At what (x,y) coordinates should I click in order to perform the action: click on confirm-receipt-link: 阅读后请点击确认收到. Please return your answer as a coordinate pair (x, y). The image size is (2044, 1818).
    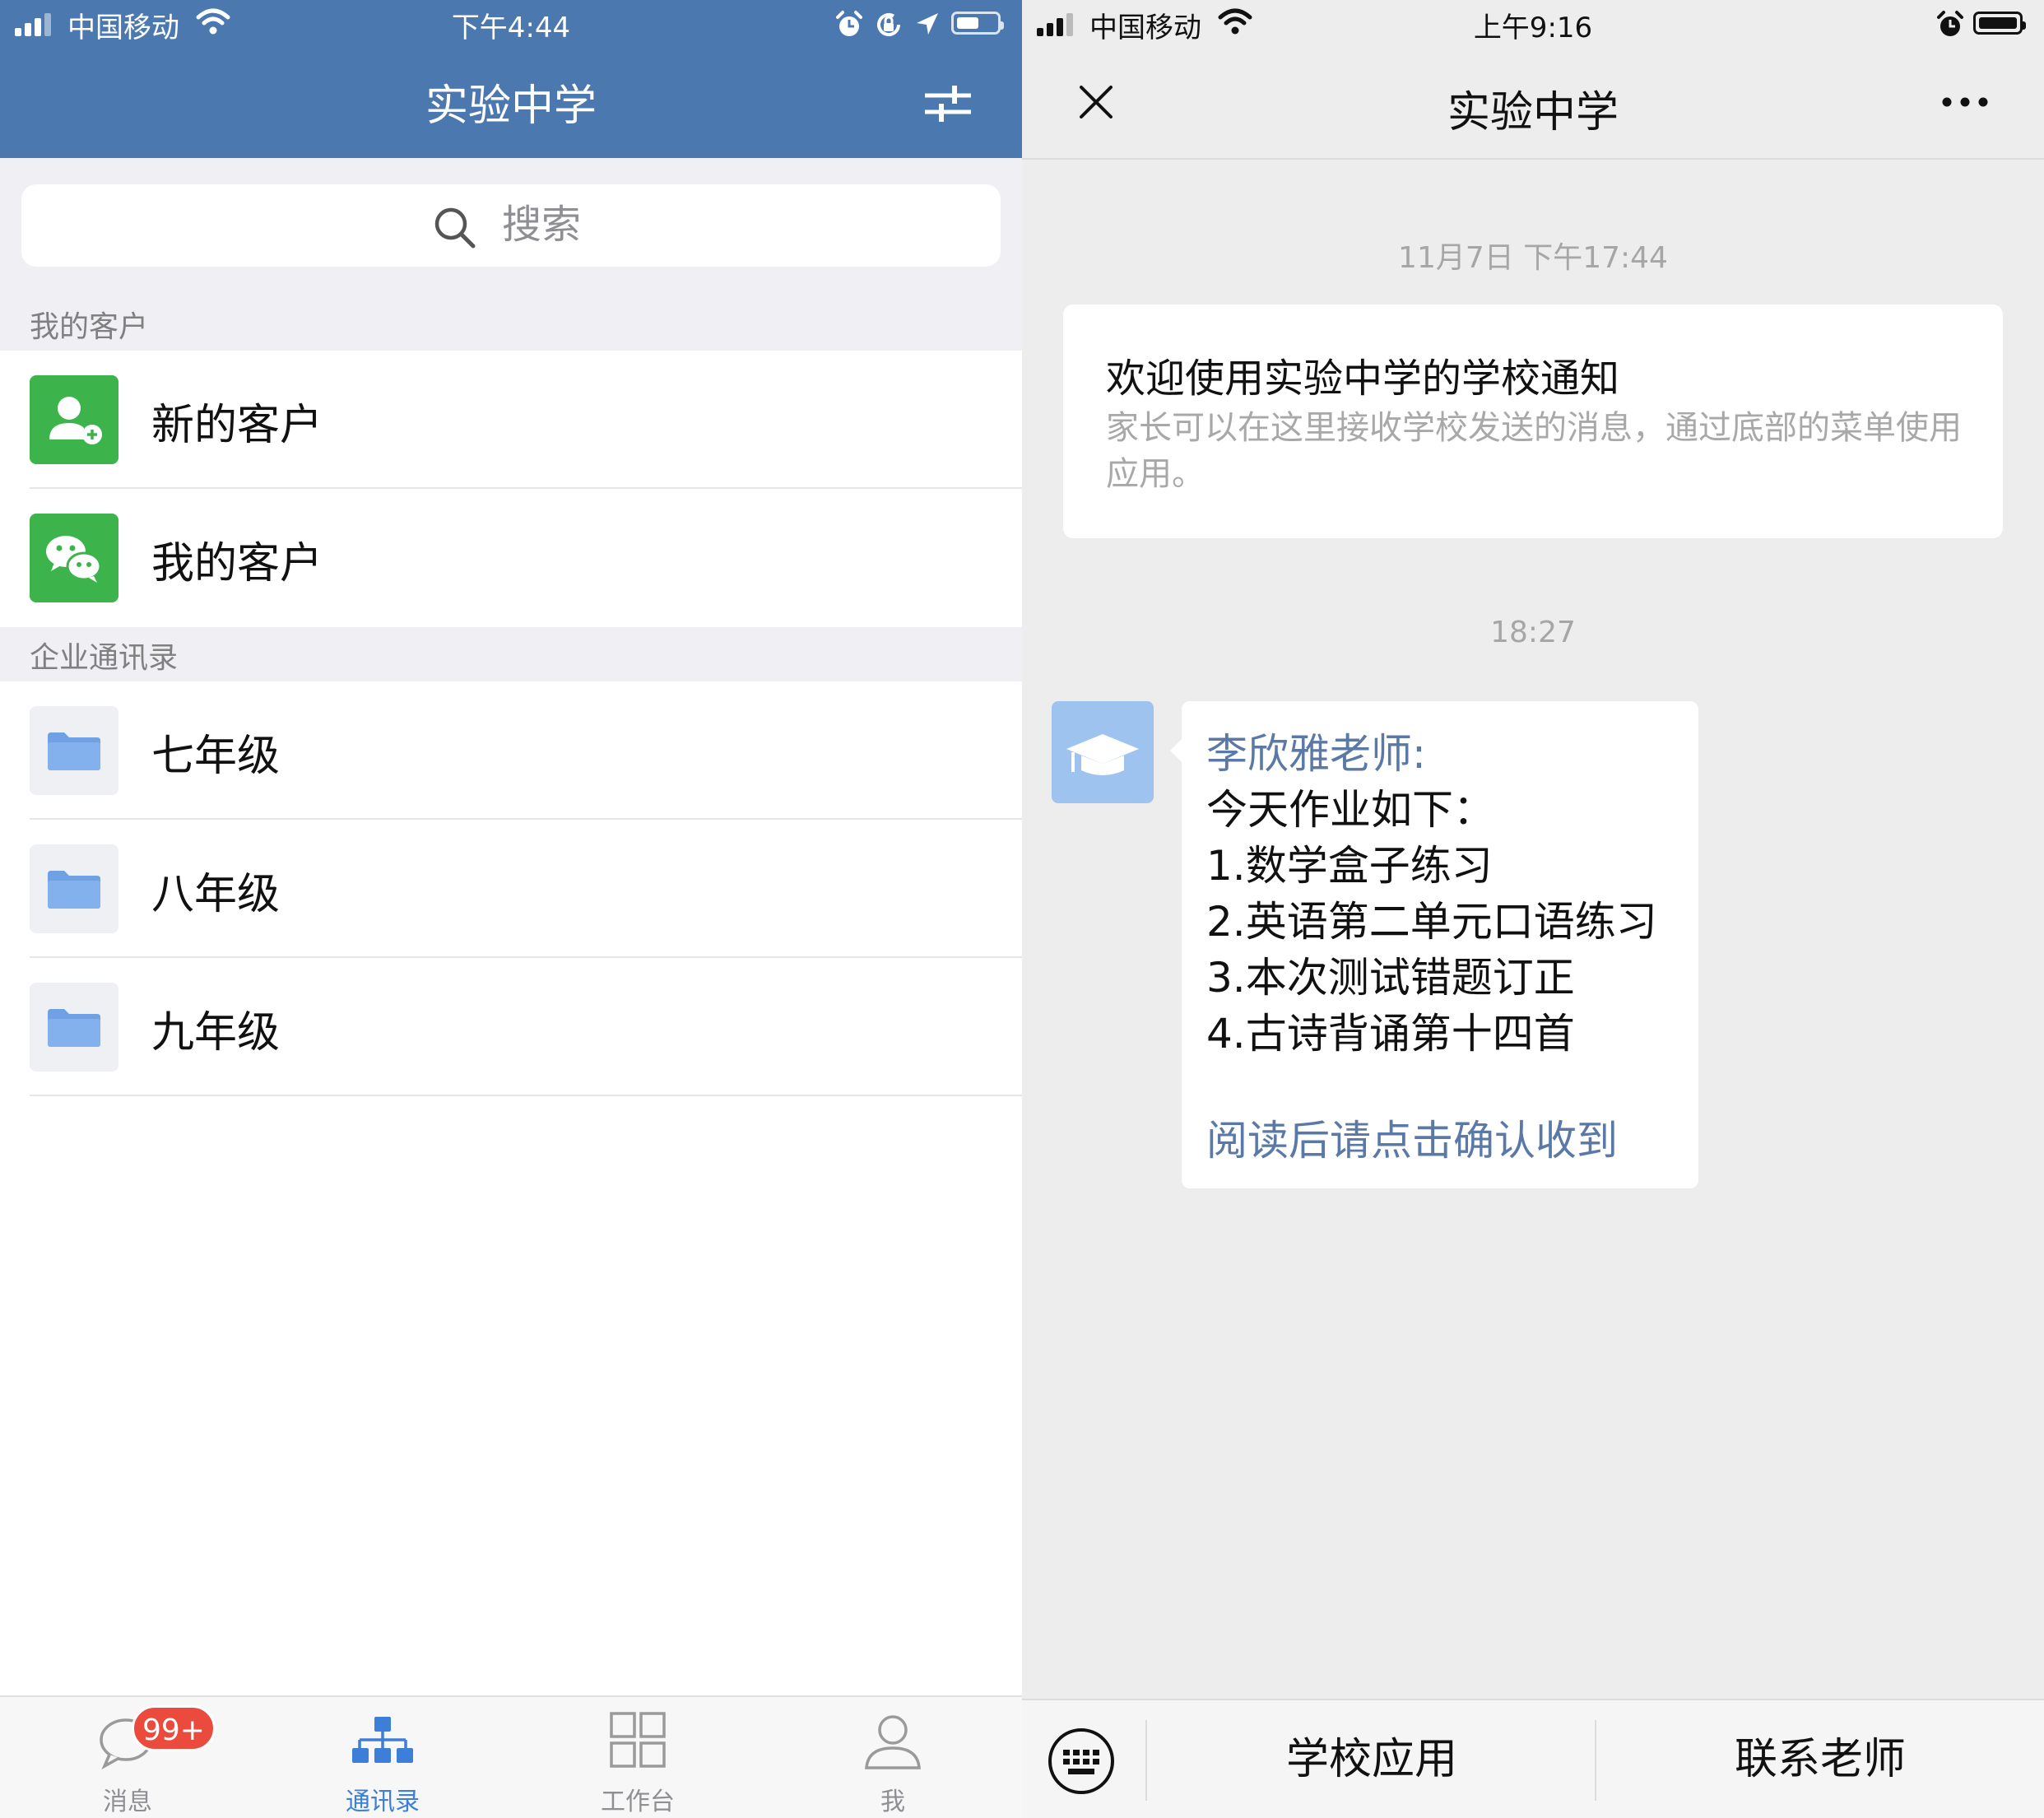
    Looking at the image, I should click on (1412, 1137).